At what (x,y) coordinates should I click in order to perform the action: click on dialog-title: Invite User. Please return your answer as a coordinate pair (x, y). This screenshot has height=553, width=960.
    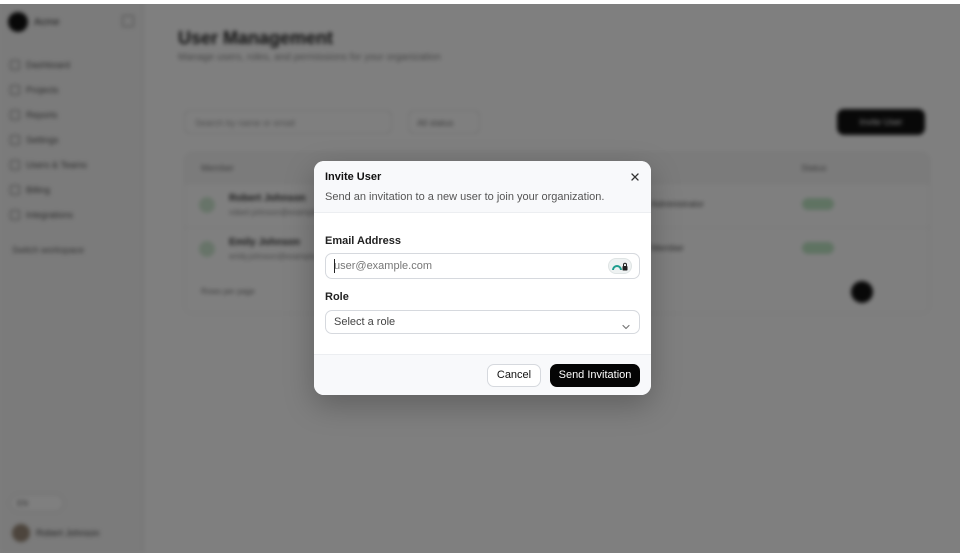
    Looking at the image, I should click on (353, 177).